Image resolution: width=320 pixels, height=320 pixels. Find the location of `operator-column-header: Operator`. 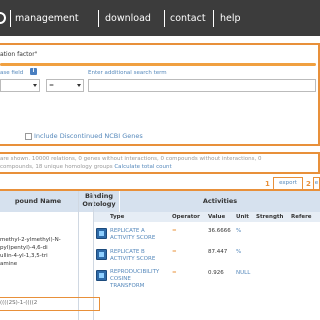

operator-column-header: Operator is located at coordinates (186, 217).